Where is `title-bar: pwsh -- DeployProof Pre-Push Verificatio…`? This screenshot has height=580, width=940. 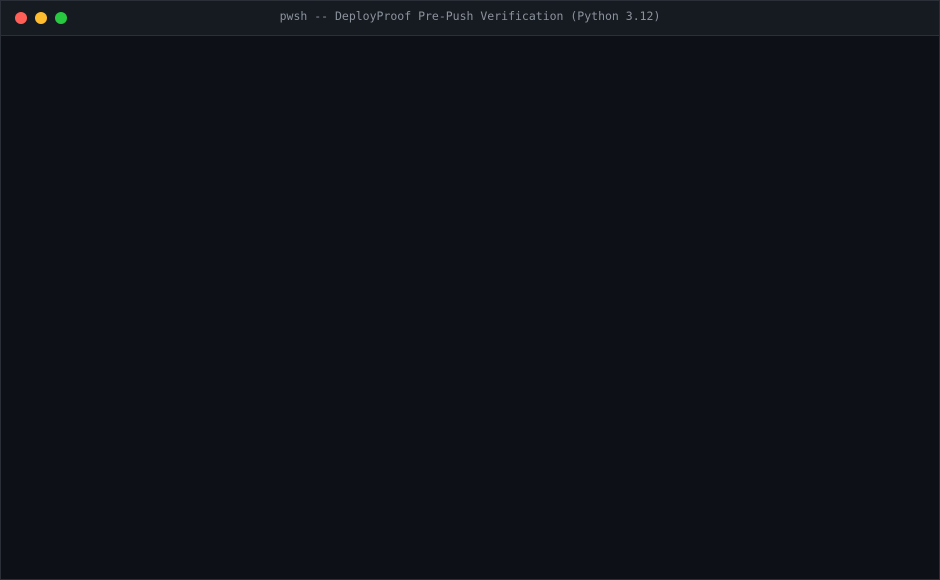
title-bar: pwsh -- DeployProof Pre-Push Verificatio… is located at coordinates (470, 18).